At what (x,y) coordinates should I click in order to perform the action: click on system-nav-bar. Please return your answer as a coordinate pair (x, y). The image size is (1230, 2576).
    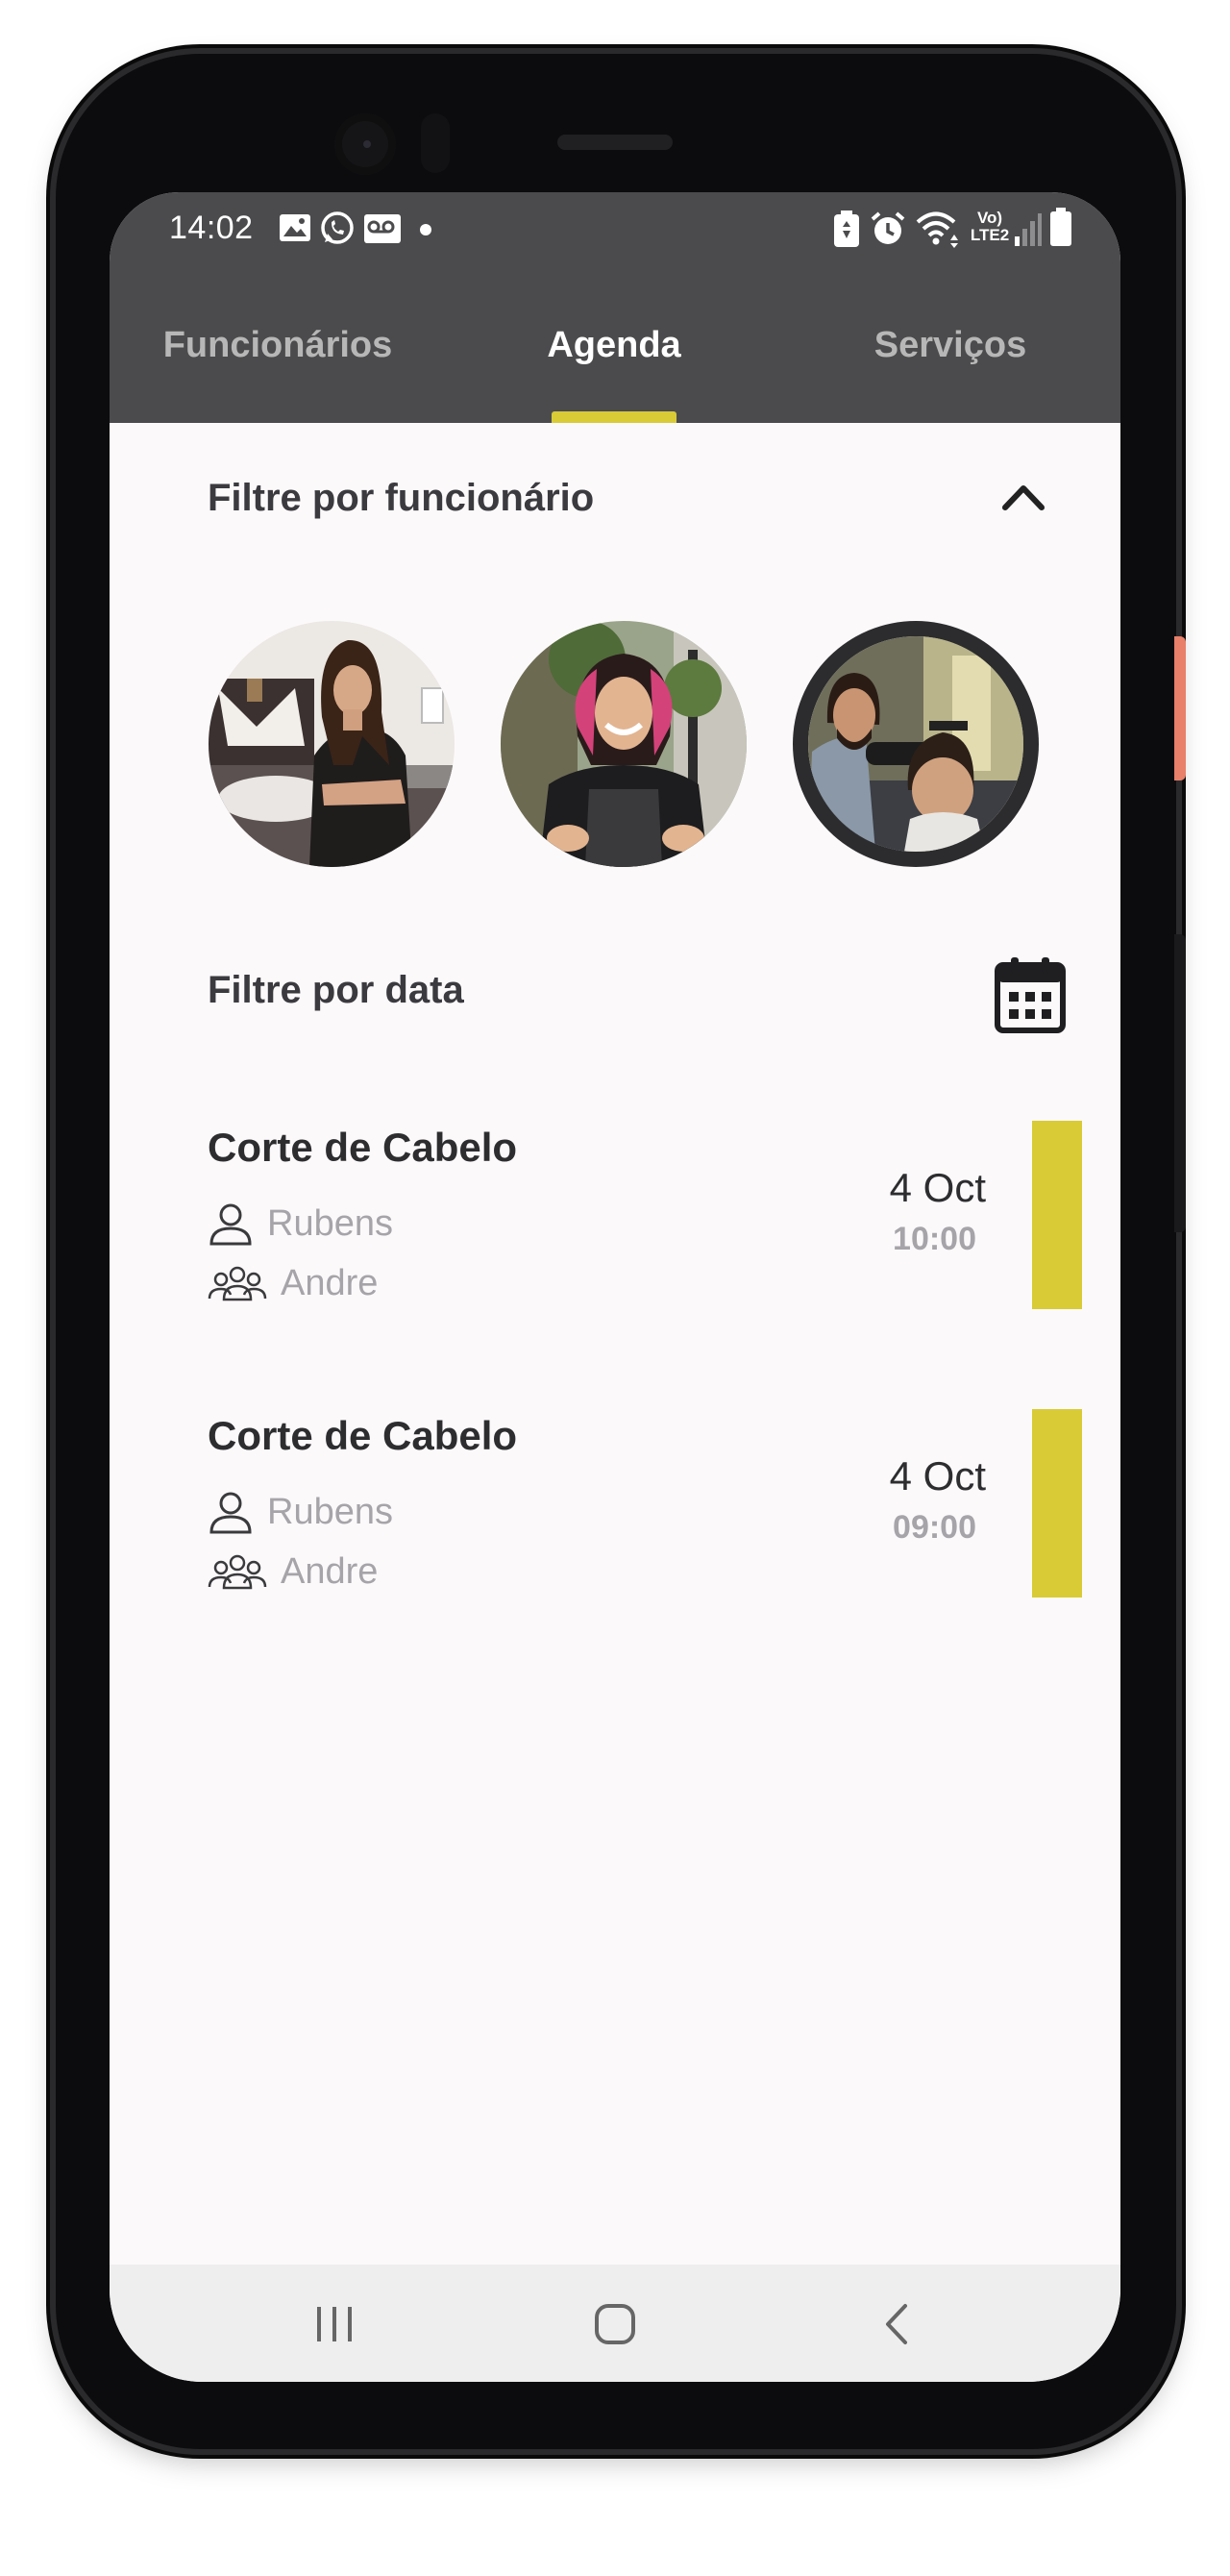
    Looking at the image, I should click on (615, 2323).